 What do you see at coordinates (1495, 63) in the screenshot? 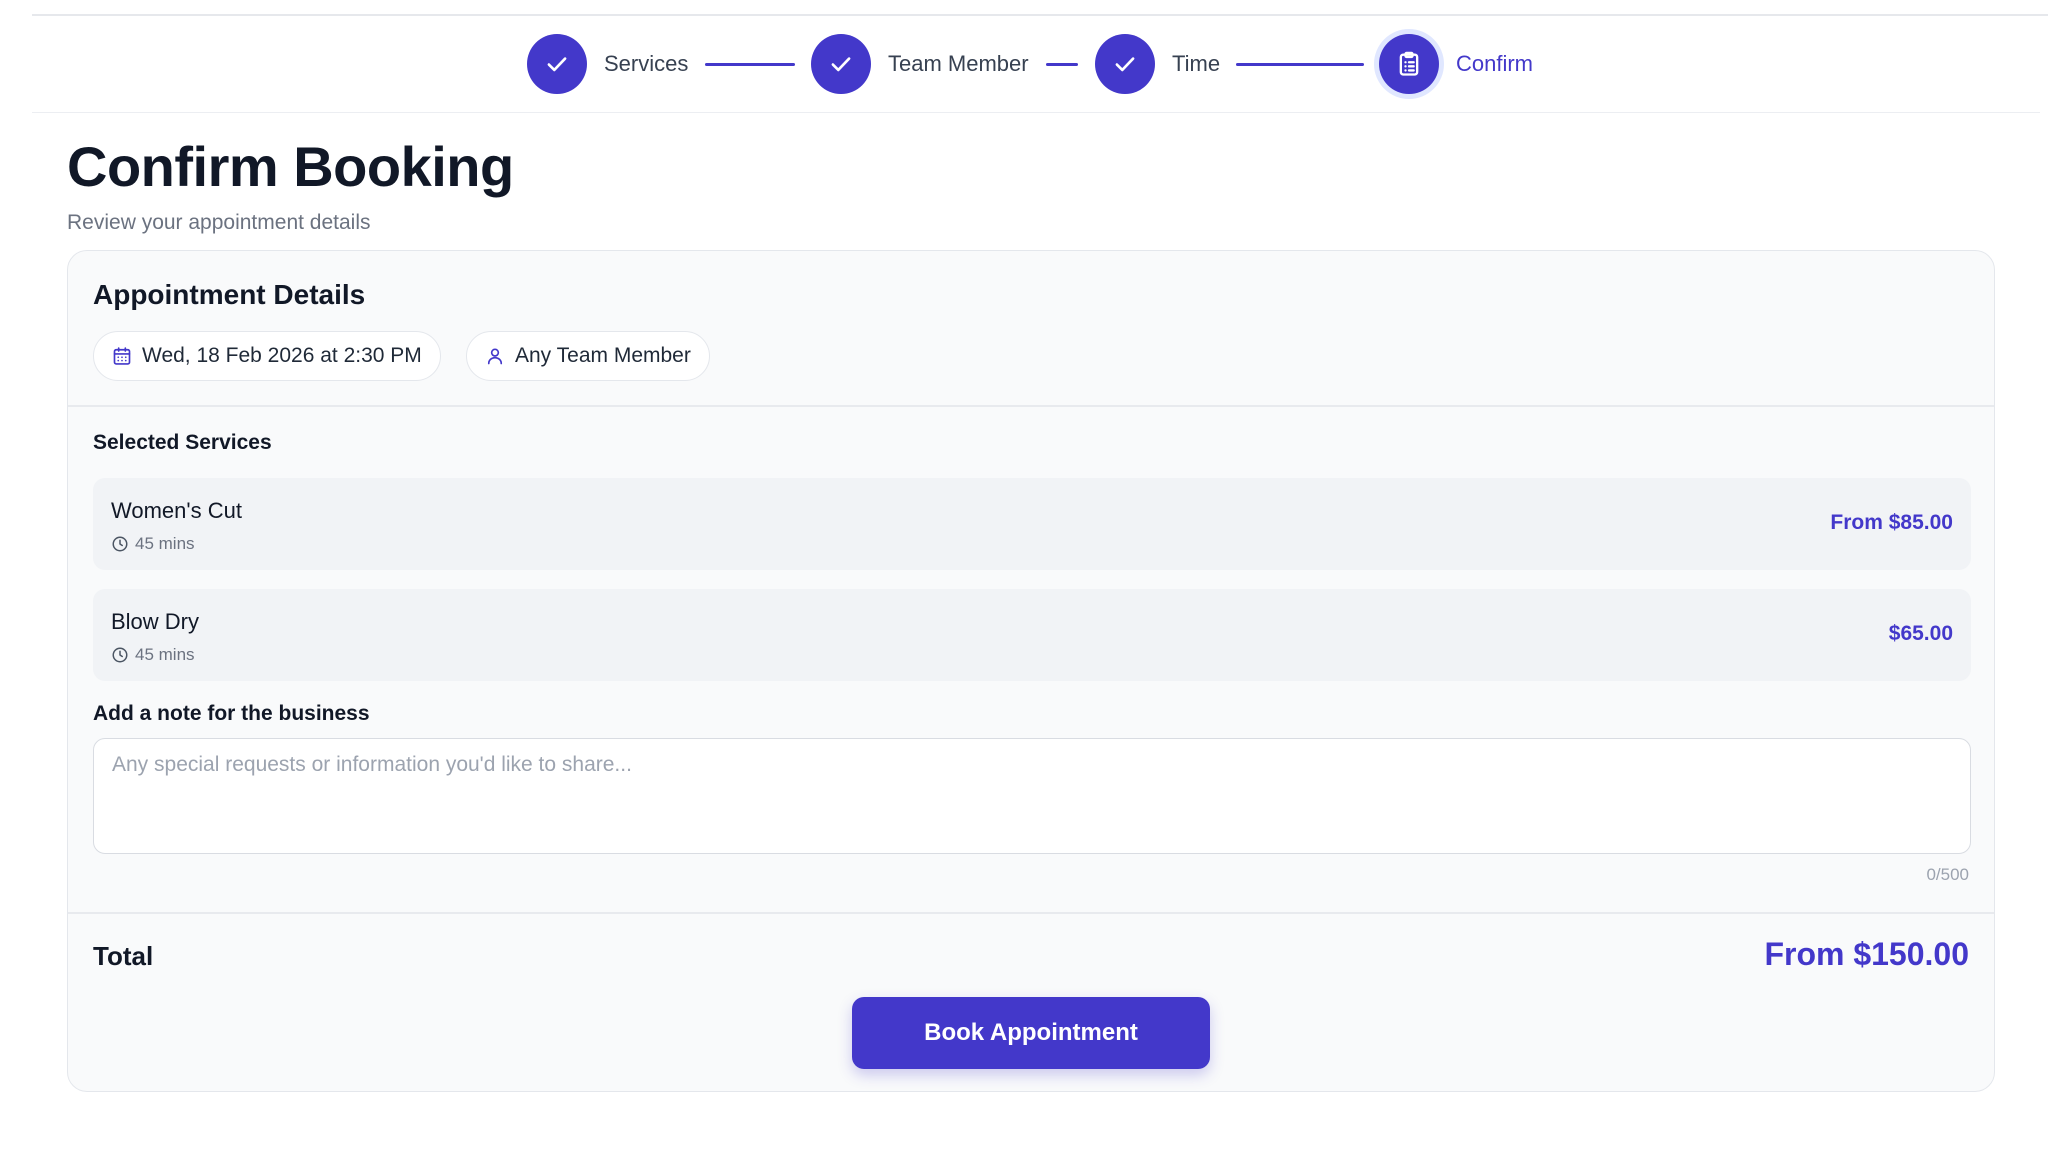
I see `step-label: Confirm` at bounding box center [1495, 63].